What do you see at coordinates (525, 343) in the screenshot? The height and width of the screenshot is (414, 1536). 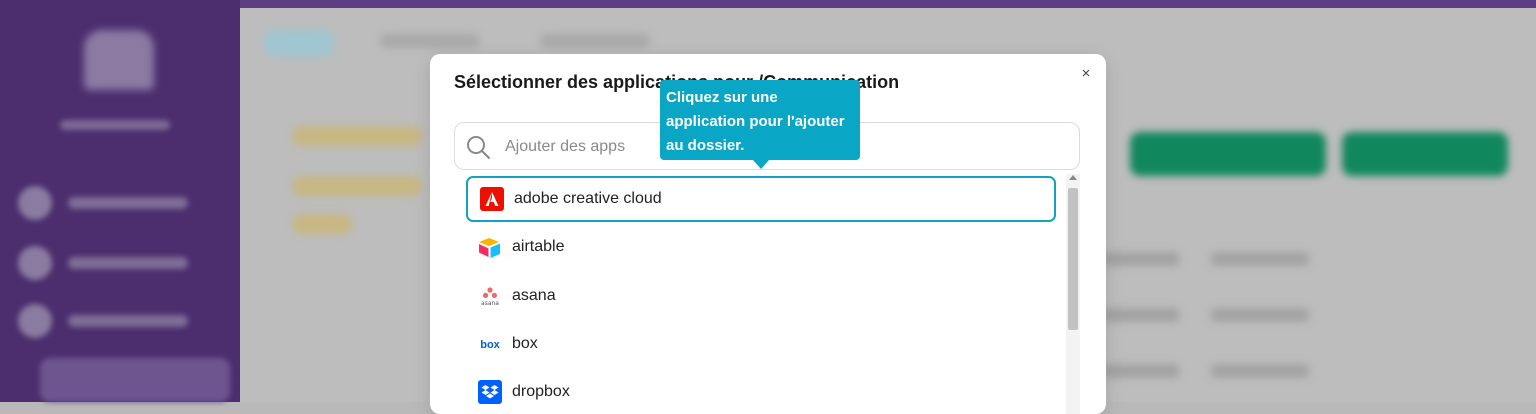 I see `app-label: box` at bounding box center [525, 343].